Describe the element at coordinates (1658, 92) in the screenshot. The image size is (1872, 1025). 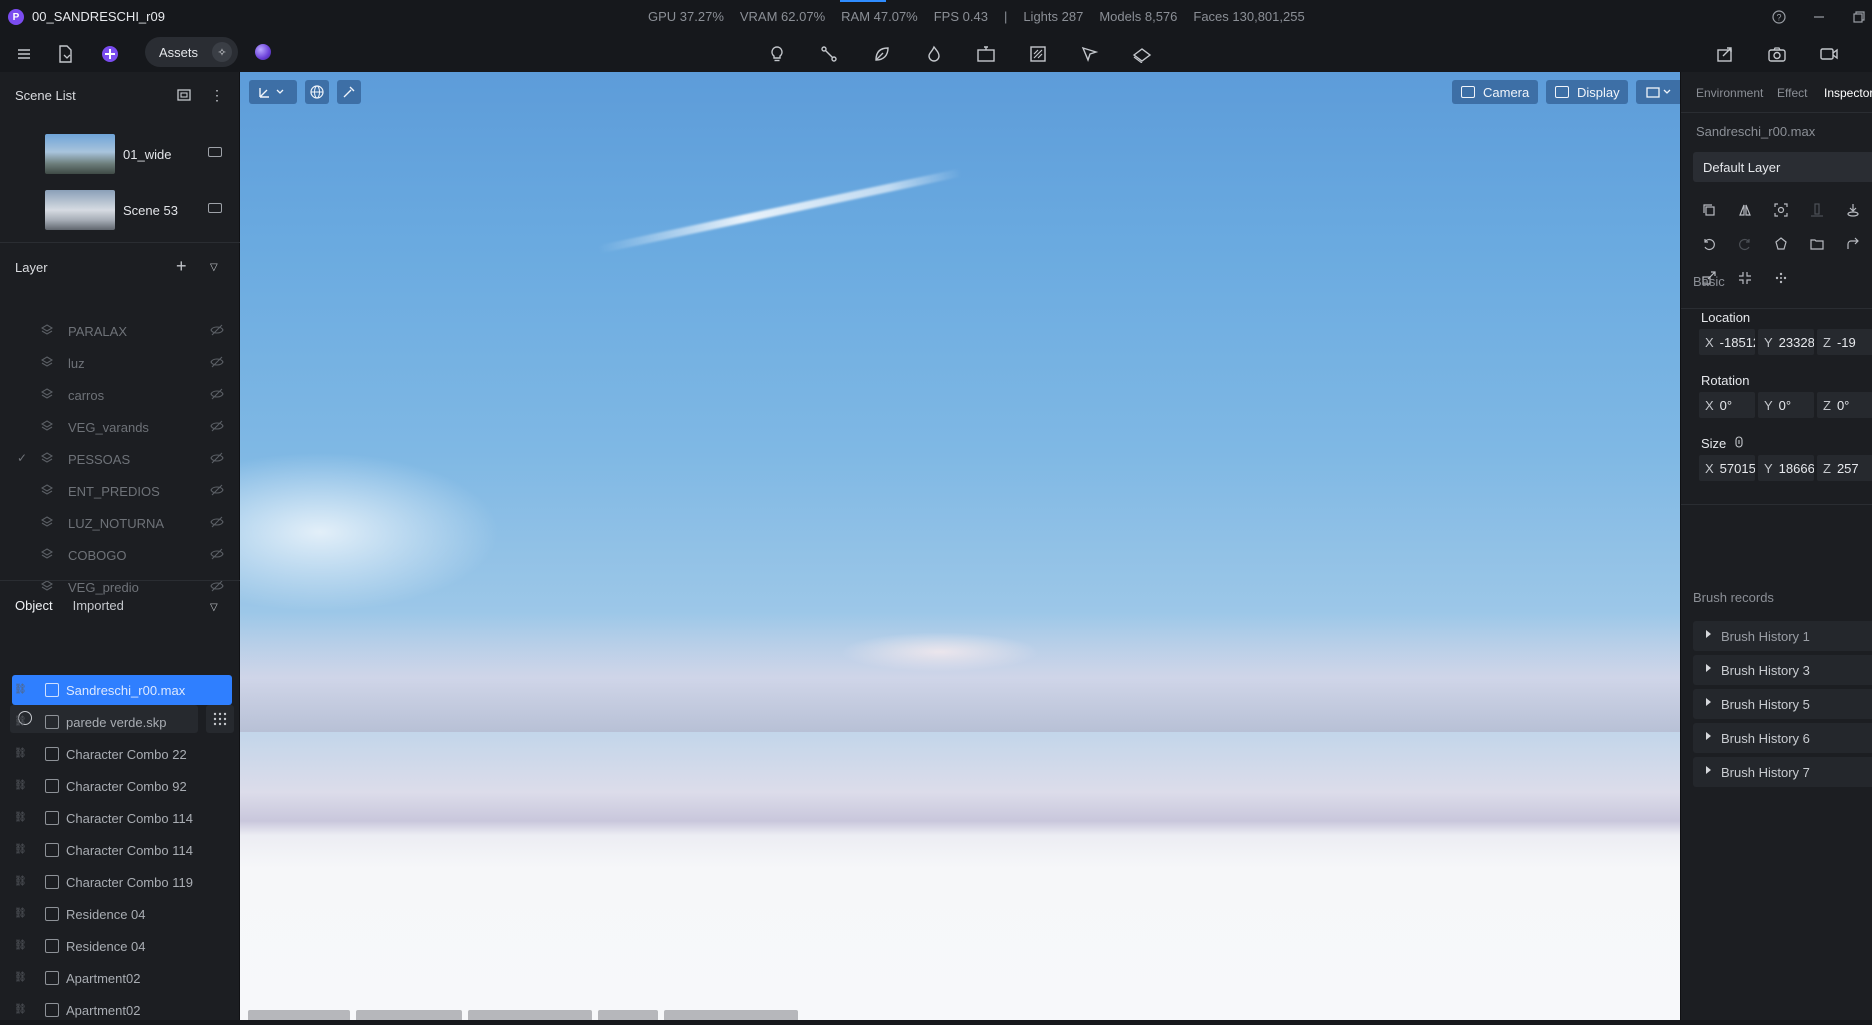
I see `view-options-button` at that location.